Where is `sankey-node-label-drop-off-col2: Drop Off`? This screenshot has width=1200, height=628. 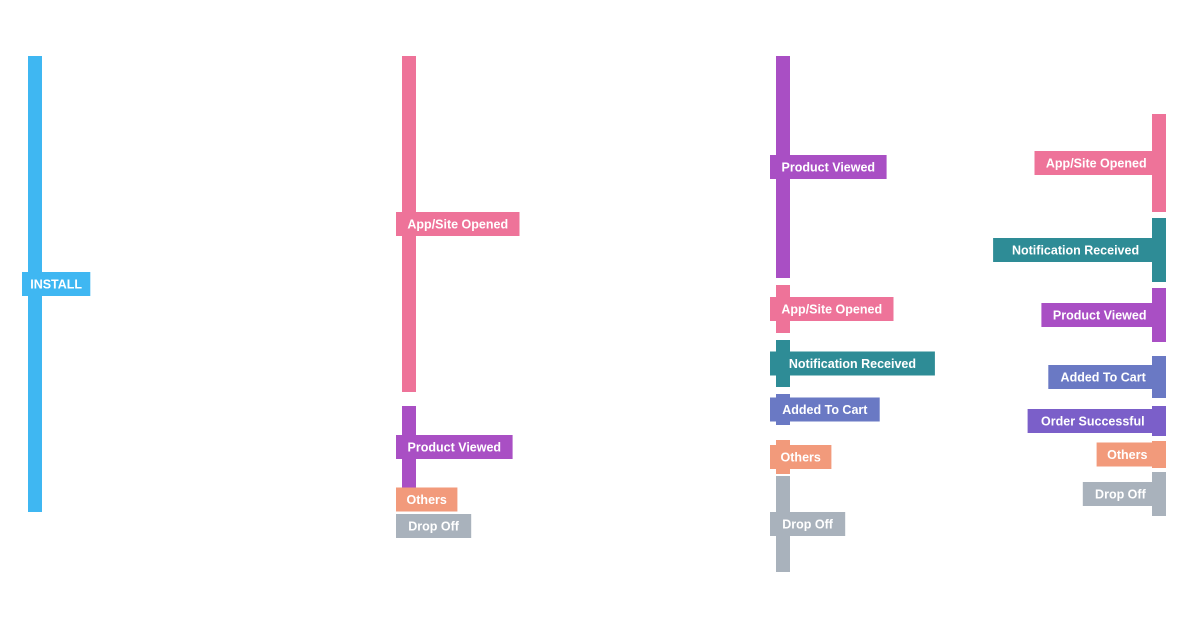 sankey-node-label-drop-off-col2: Drop Off is located at coordinates (808, 524).